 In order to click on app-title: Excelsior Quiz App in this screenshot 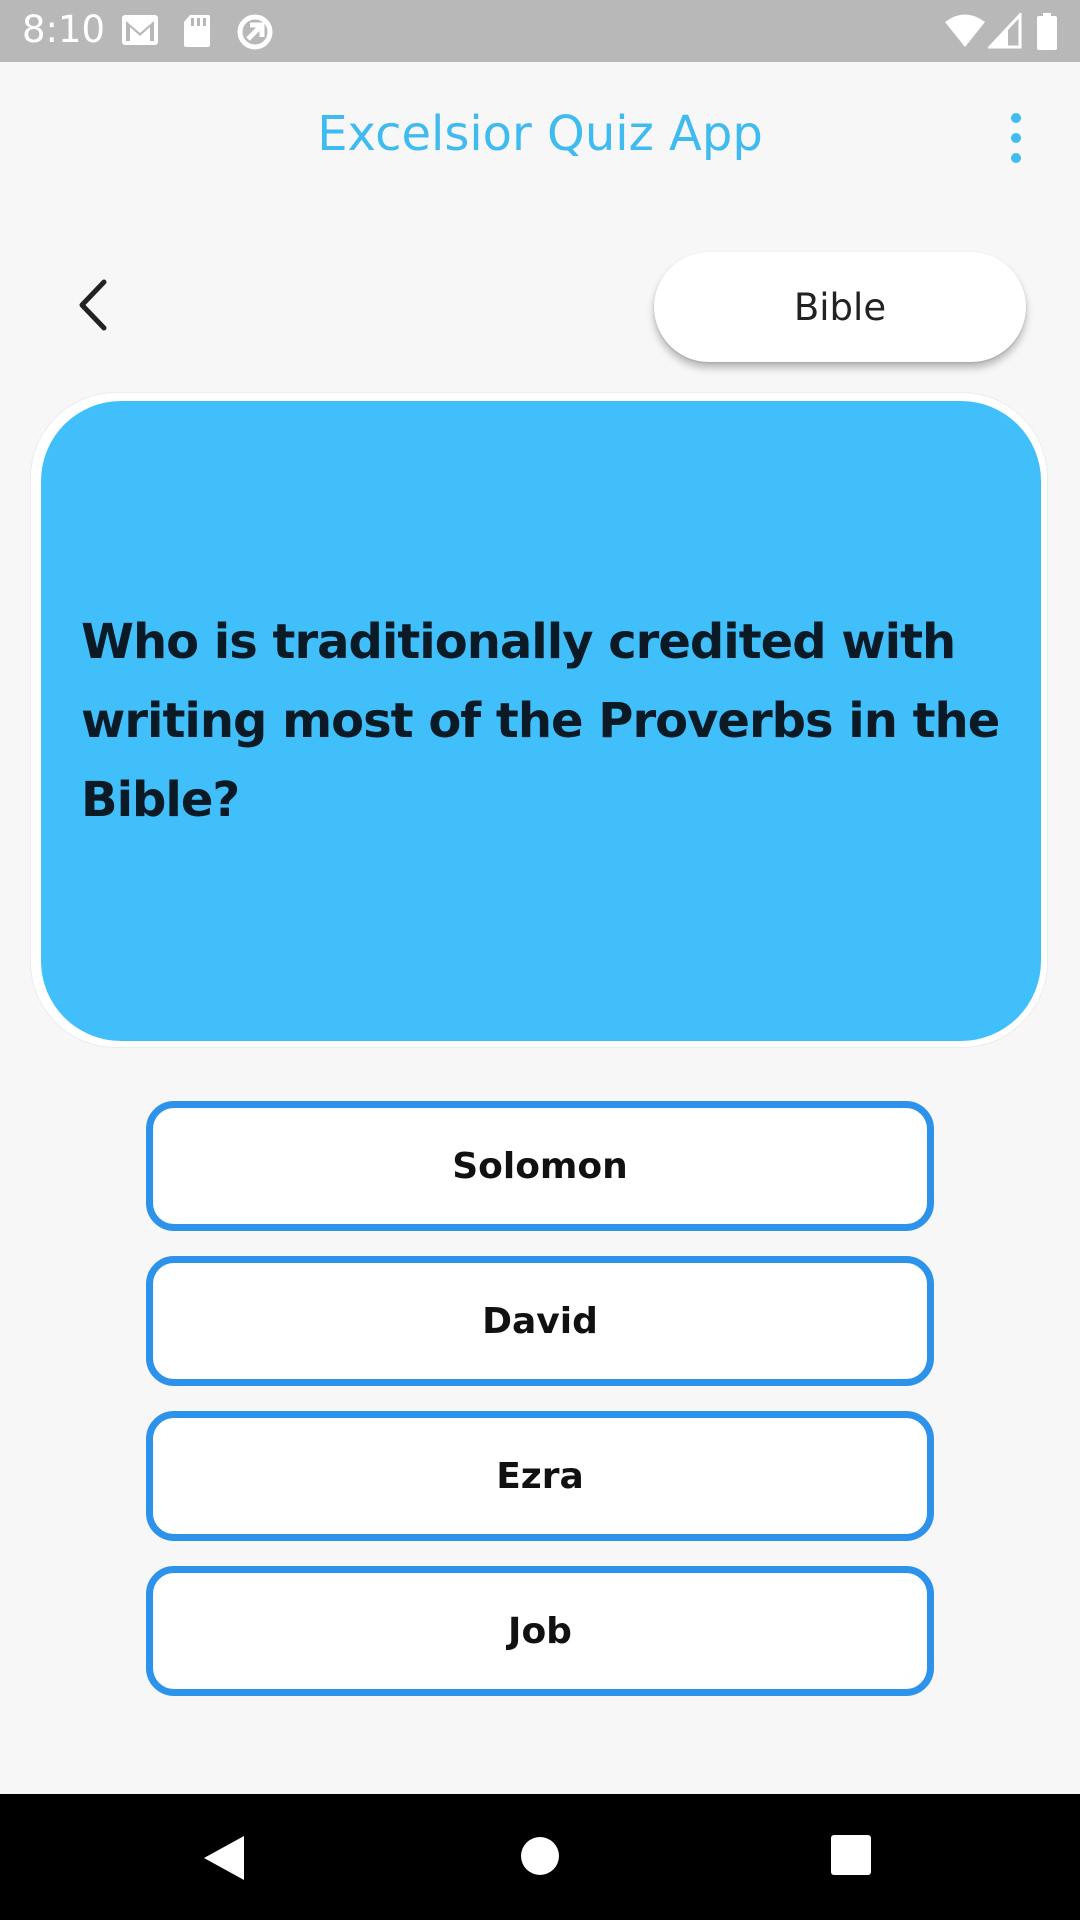, I will do `click(540, 134)`.